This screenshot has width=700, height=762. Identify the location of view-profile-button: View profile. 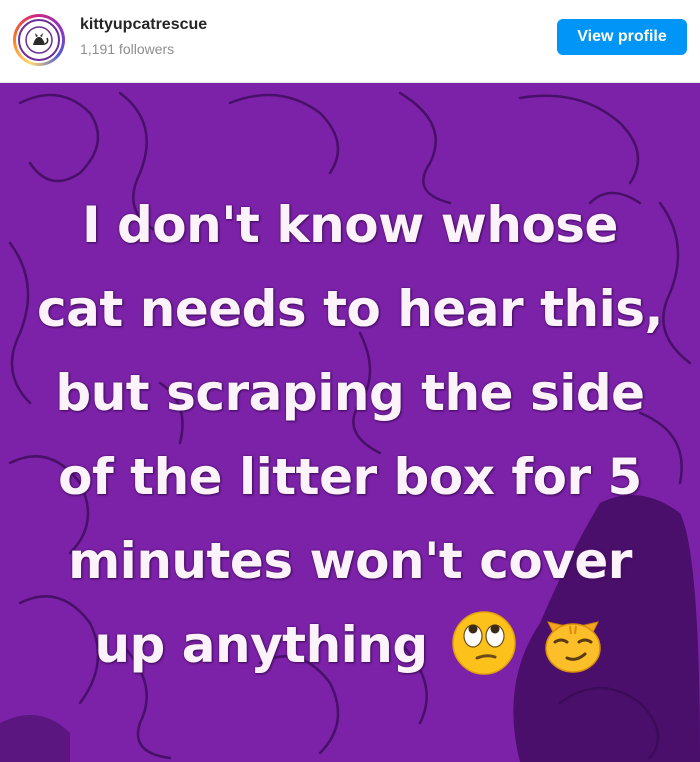
(622, 37).